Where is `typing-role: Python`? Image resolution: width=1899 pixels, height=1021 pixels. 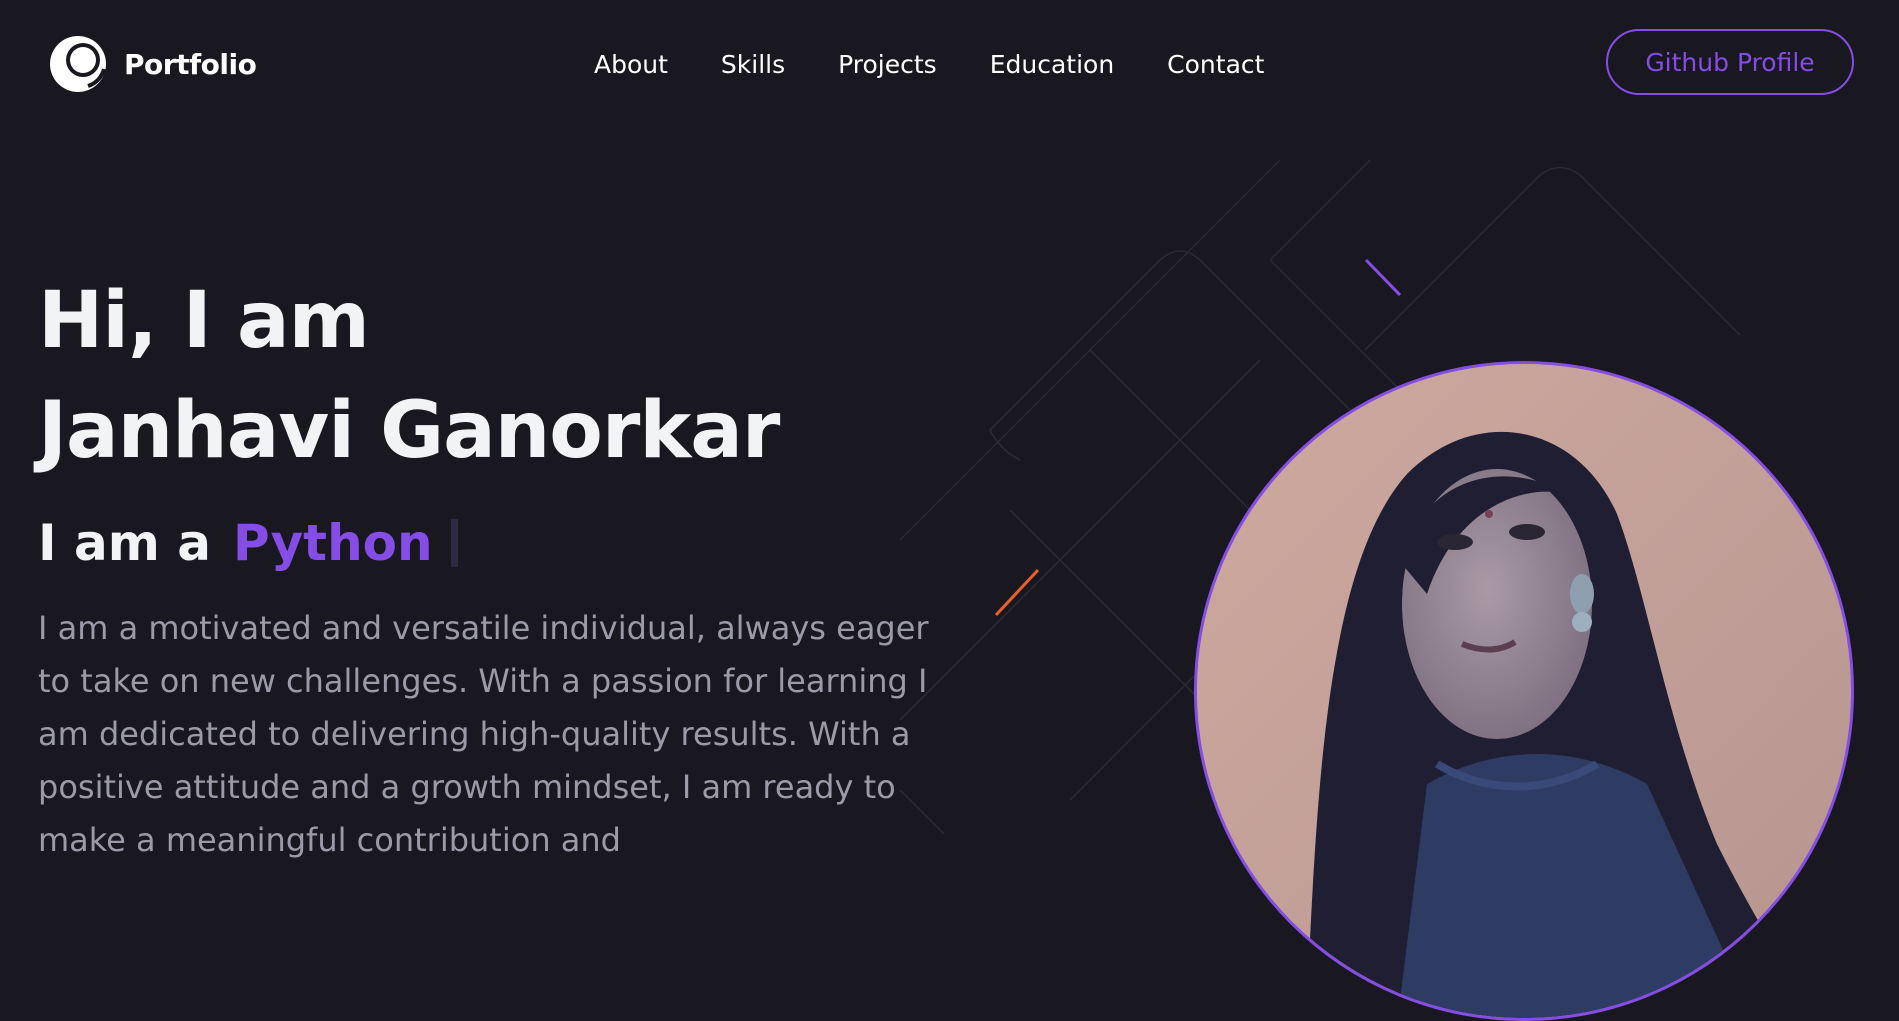
typing-role: Python is located at coordinates (333, 543).